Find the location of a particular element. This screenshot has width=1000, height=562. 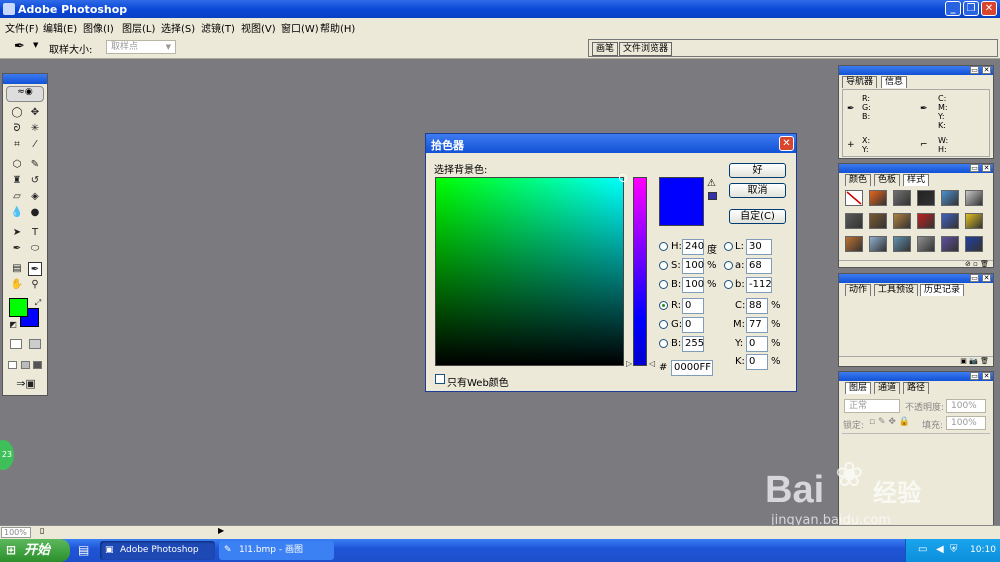

new-document-icon: ▣ is located at coordinates (963, 361).